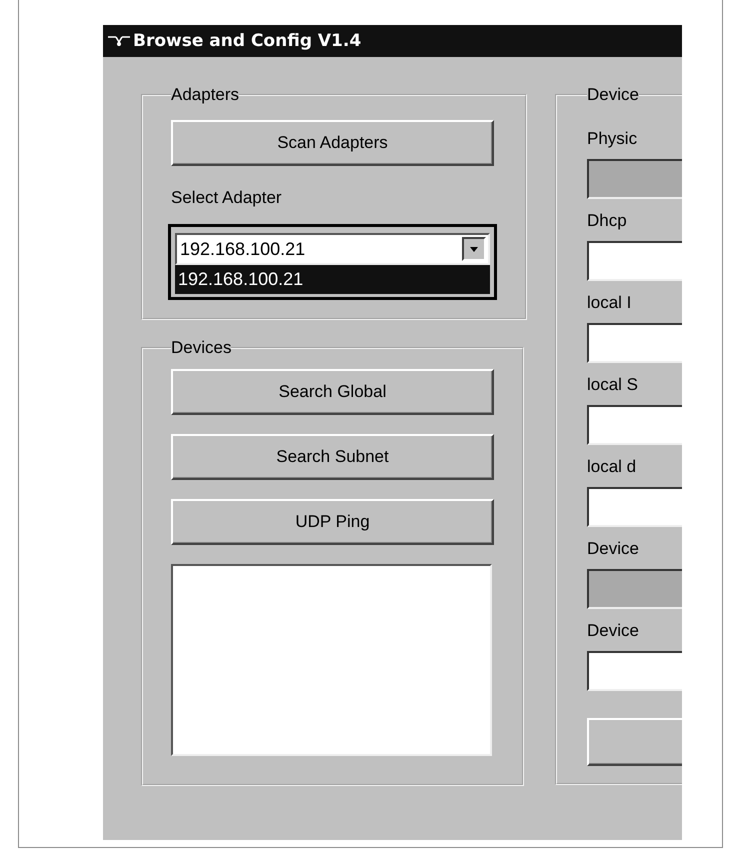 The height and width of the screenshot is (850, 742). I want to click on dropdown-option: 192.168.100.21, so click(332, 279).